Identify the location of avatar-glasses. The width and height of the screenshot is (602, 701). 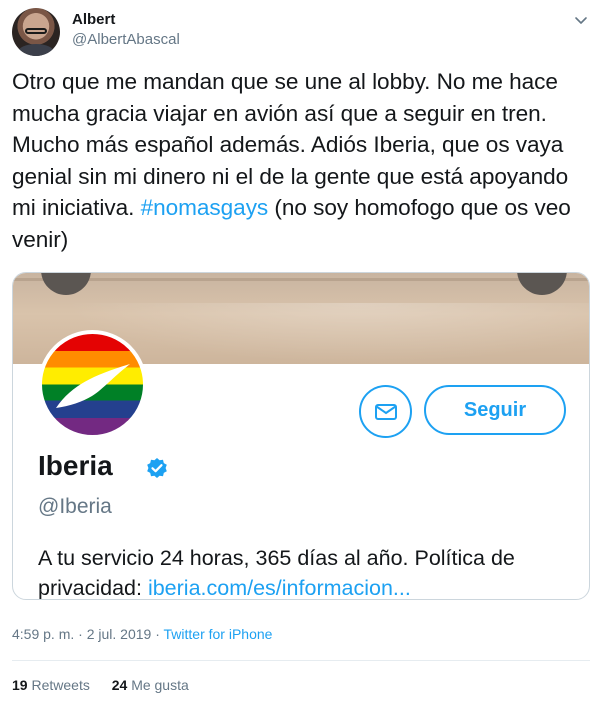
(36, 31).